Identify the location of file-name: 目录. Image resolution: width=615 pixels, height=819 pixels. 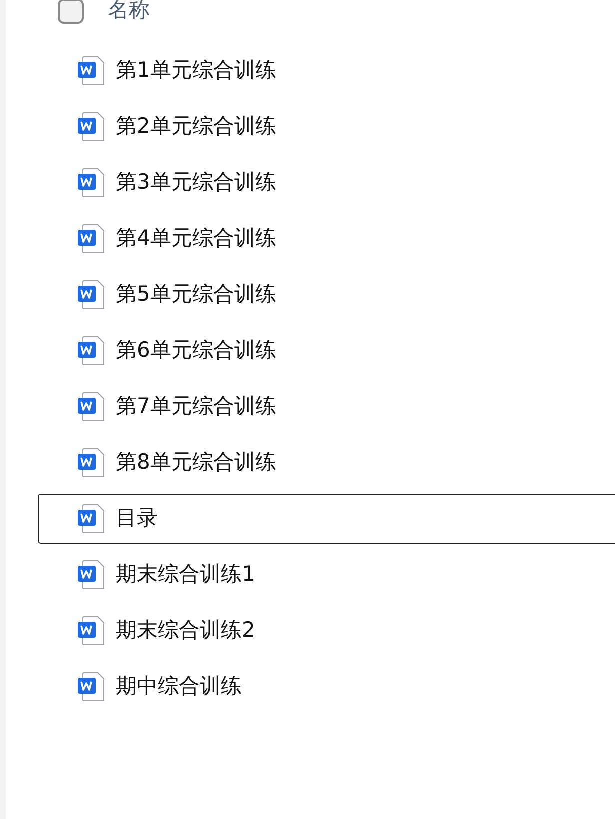
(137, 518).